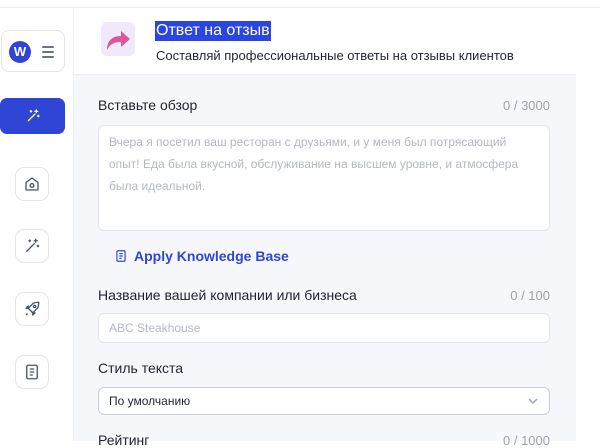  Describe the element at coordinates (148, 105) in the screenshot. I see `review-label: Вставьте обзор` at that location.